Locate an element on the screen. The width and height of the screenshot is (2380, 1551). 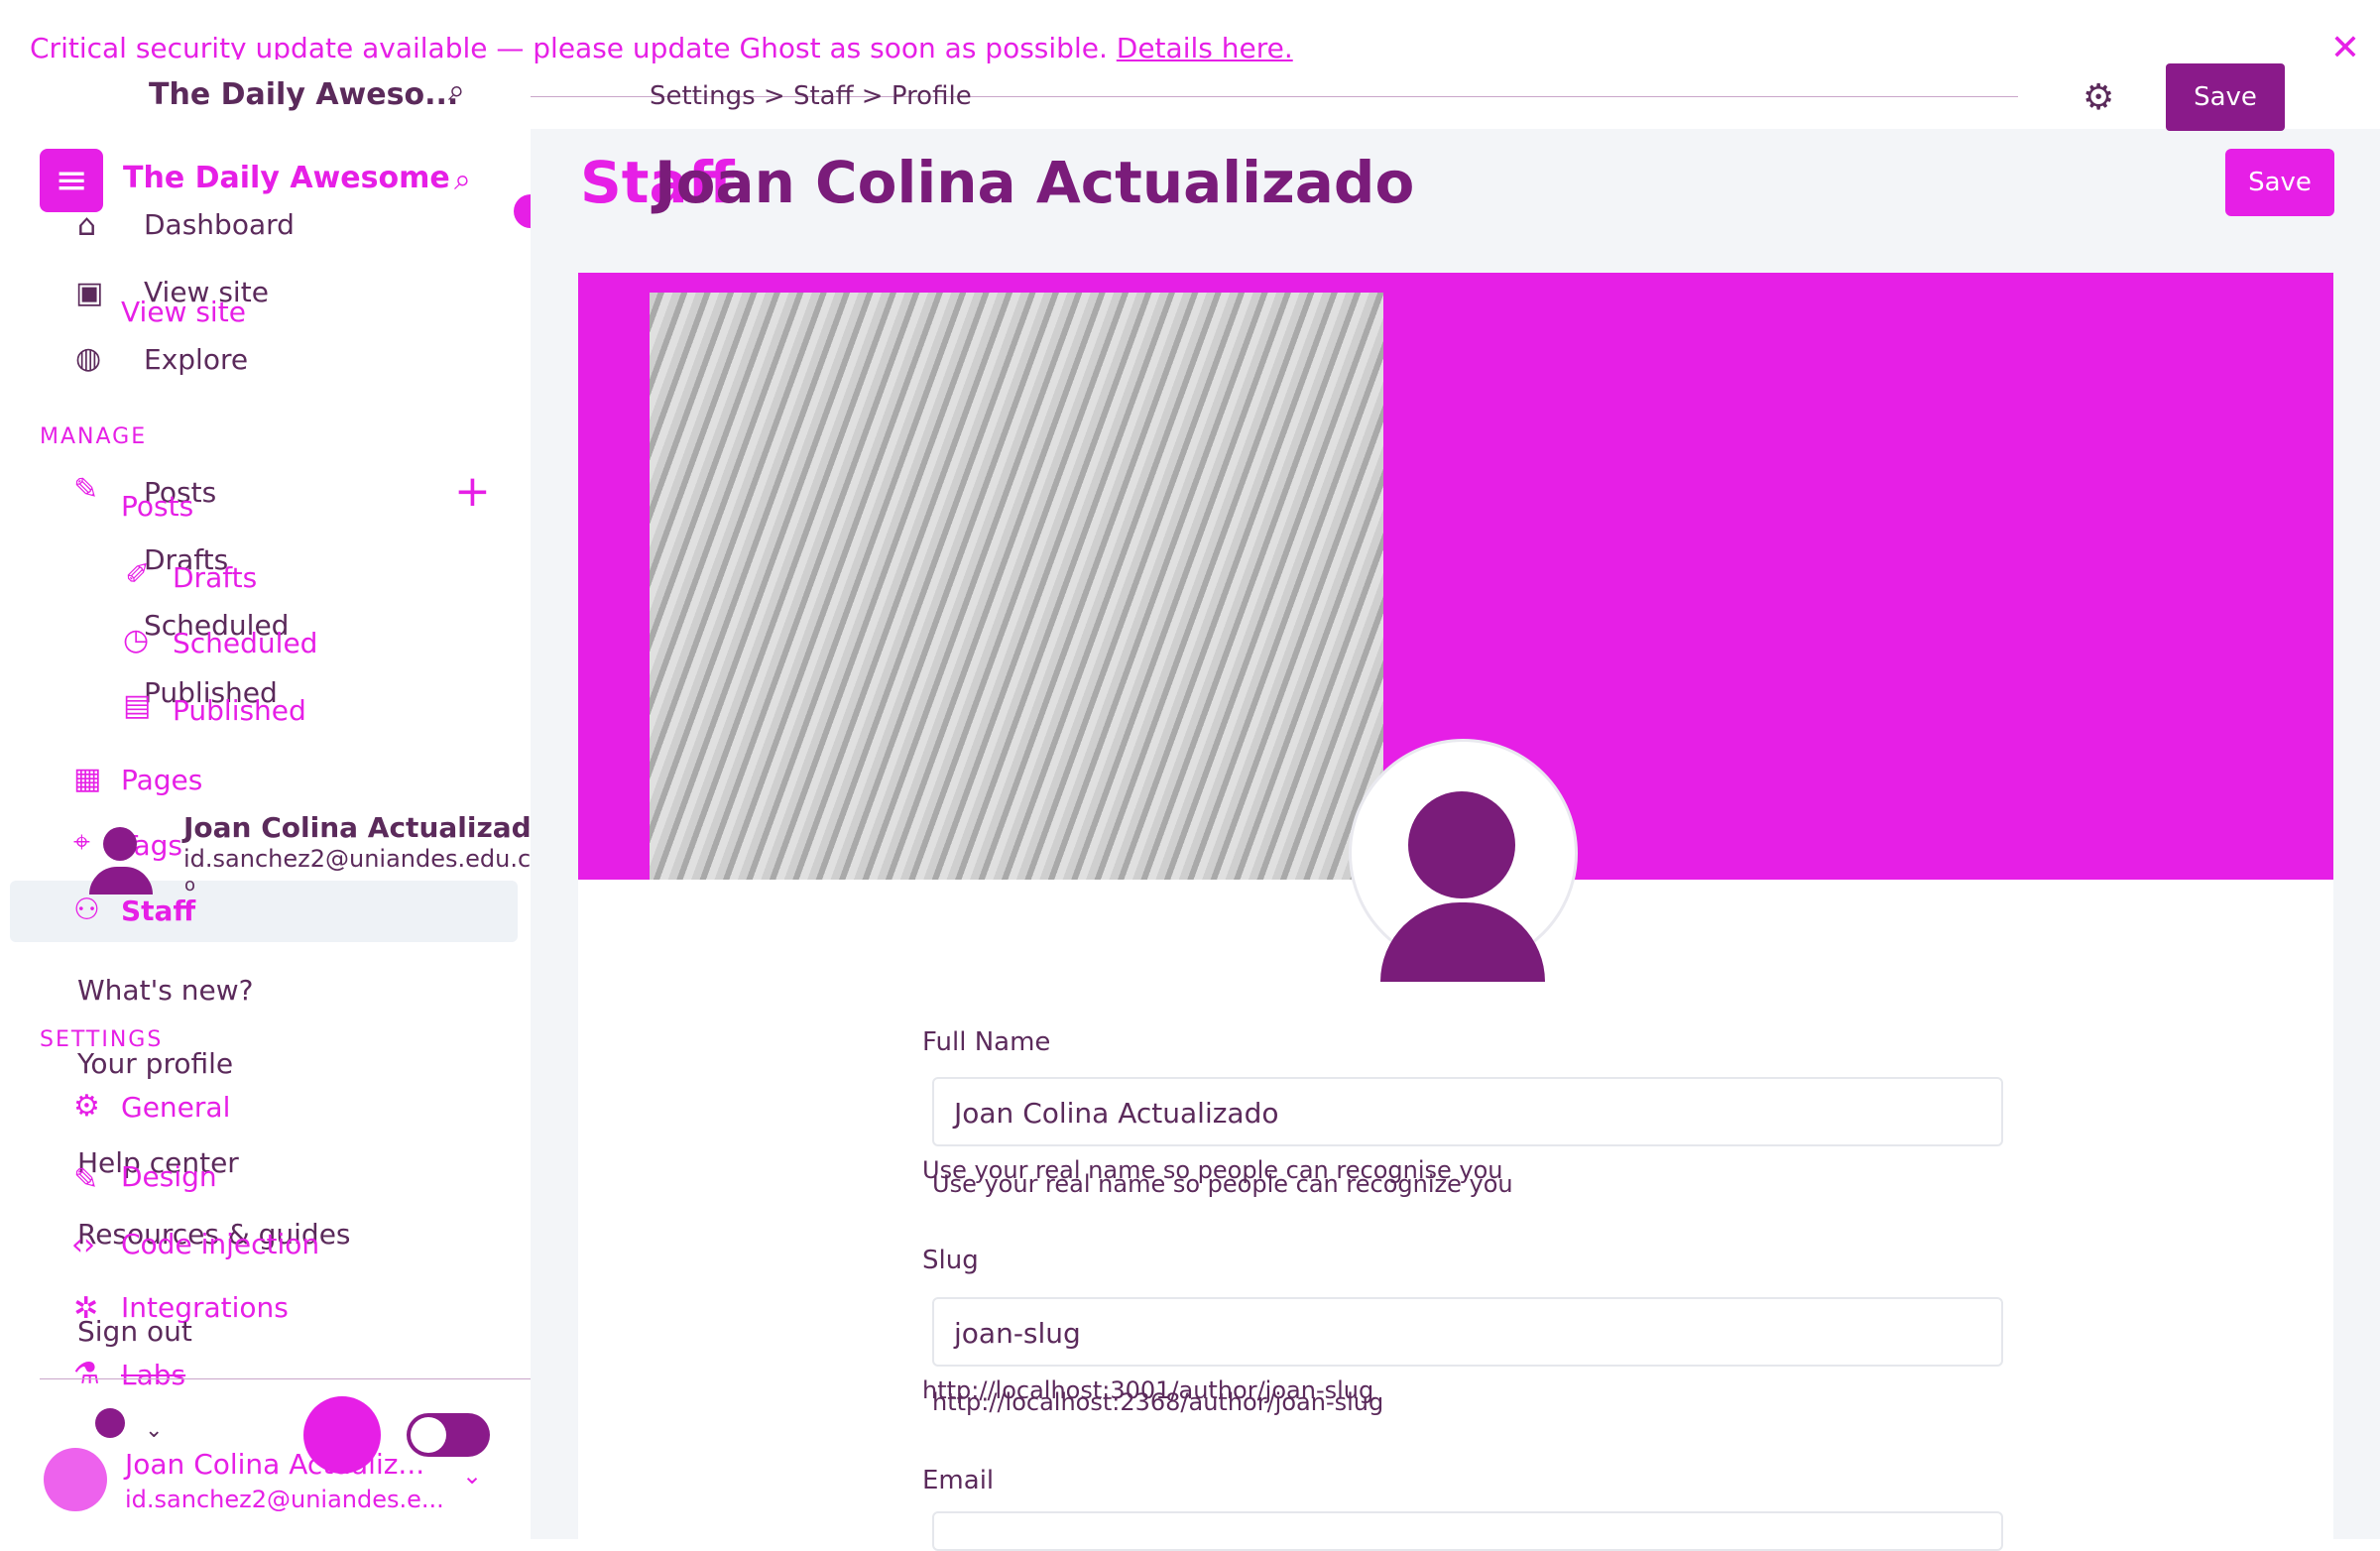
breadcrumb: Settings > Staff > Profile is located at coordinates (811, 96).